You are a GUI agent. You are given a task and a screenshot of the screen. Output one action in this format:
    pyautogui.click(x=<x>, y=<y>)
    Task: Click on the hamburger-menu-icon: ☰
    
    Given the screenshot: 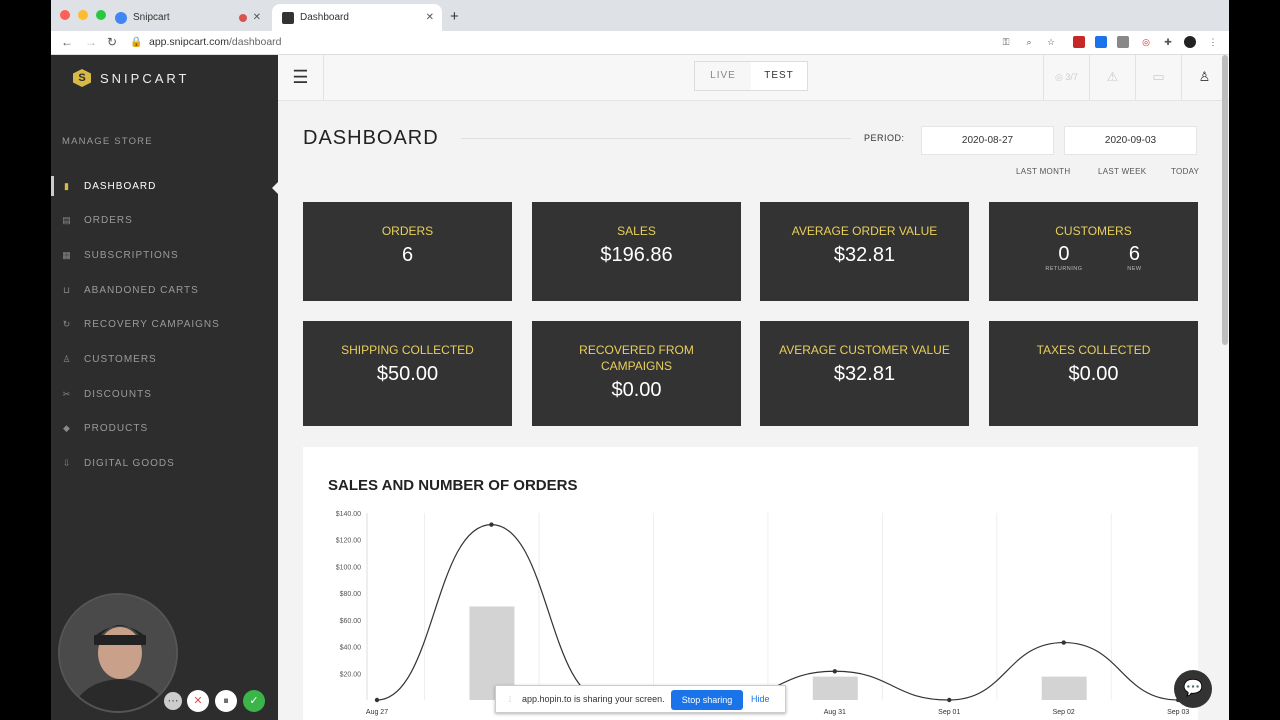 What is the action you would take?
    pyautogui.click(x=301, y=78)
    